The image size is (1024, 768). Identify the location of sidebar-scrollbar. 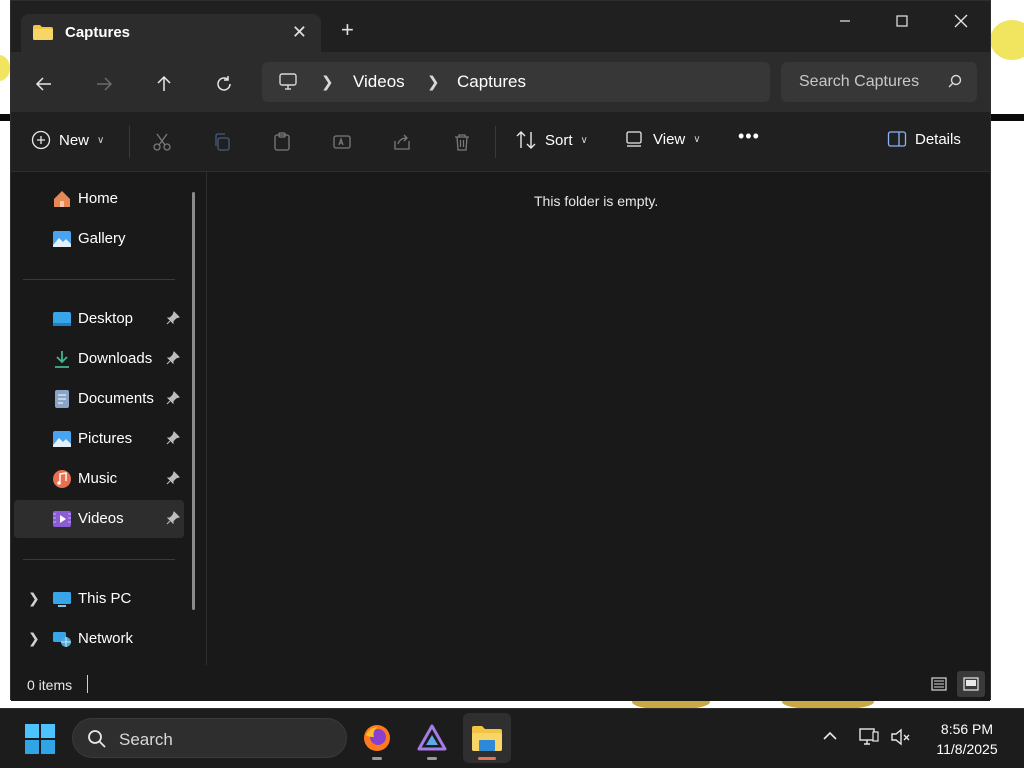
(193, 401).